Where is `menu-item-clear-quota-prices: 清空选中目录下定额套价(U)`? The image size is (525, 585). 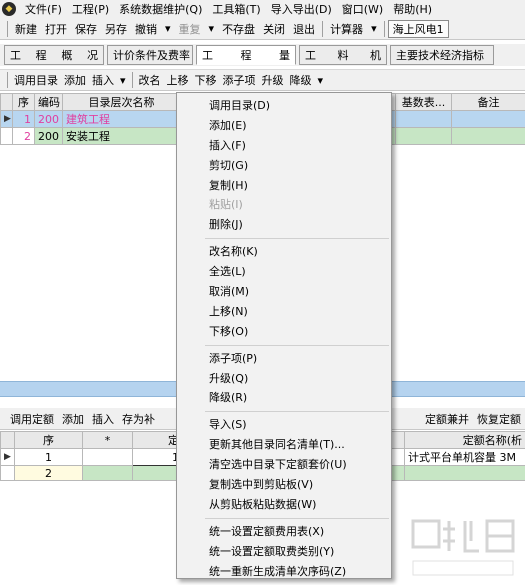
menu-item-clear-quota-prices: 清空选中目录下定额套价(U) is located at coordinates (284, 465).